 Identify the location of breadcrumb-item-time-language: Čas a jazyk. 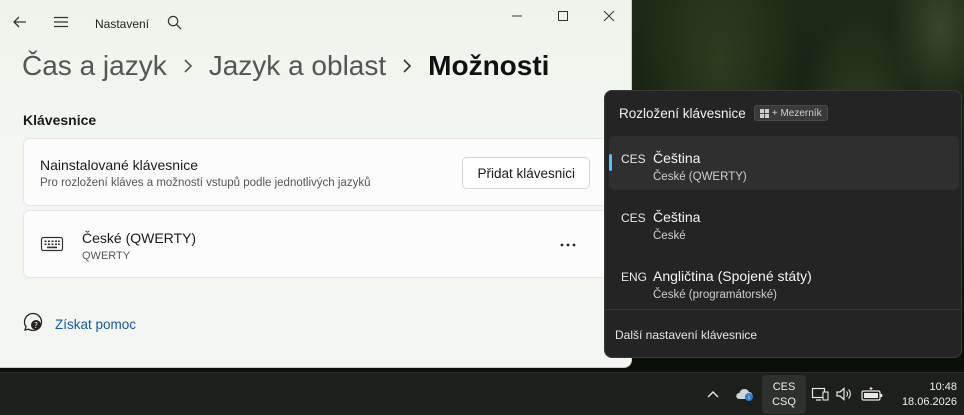
(94, 66).